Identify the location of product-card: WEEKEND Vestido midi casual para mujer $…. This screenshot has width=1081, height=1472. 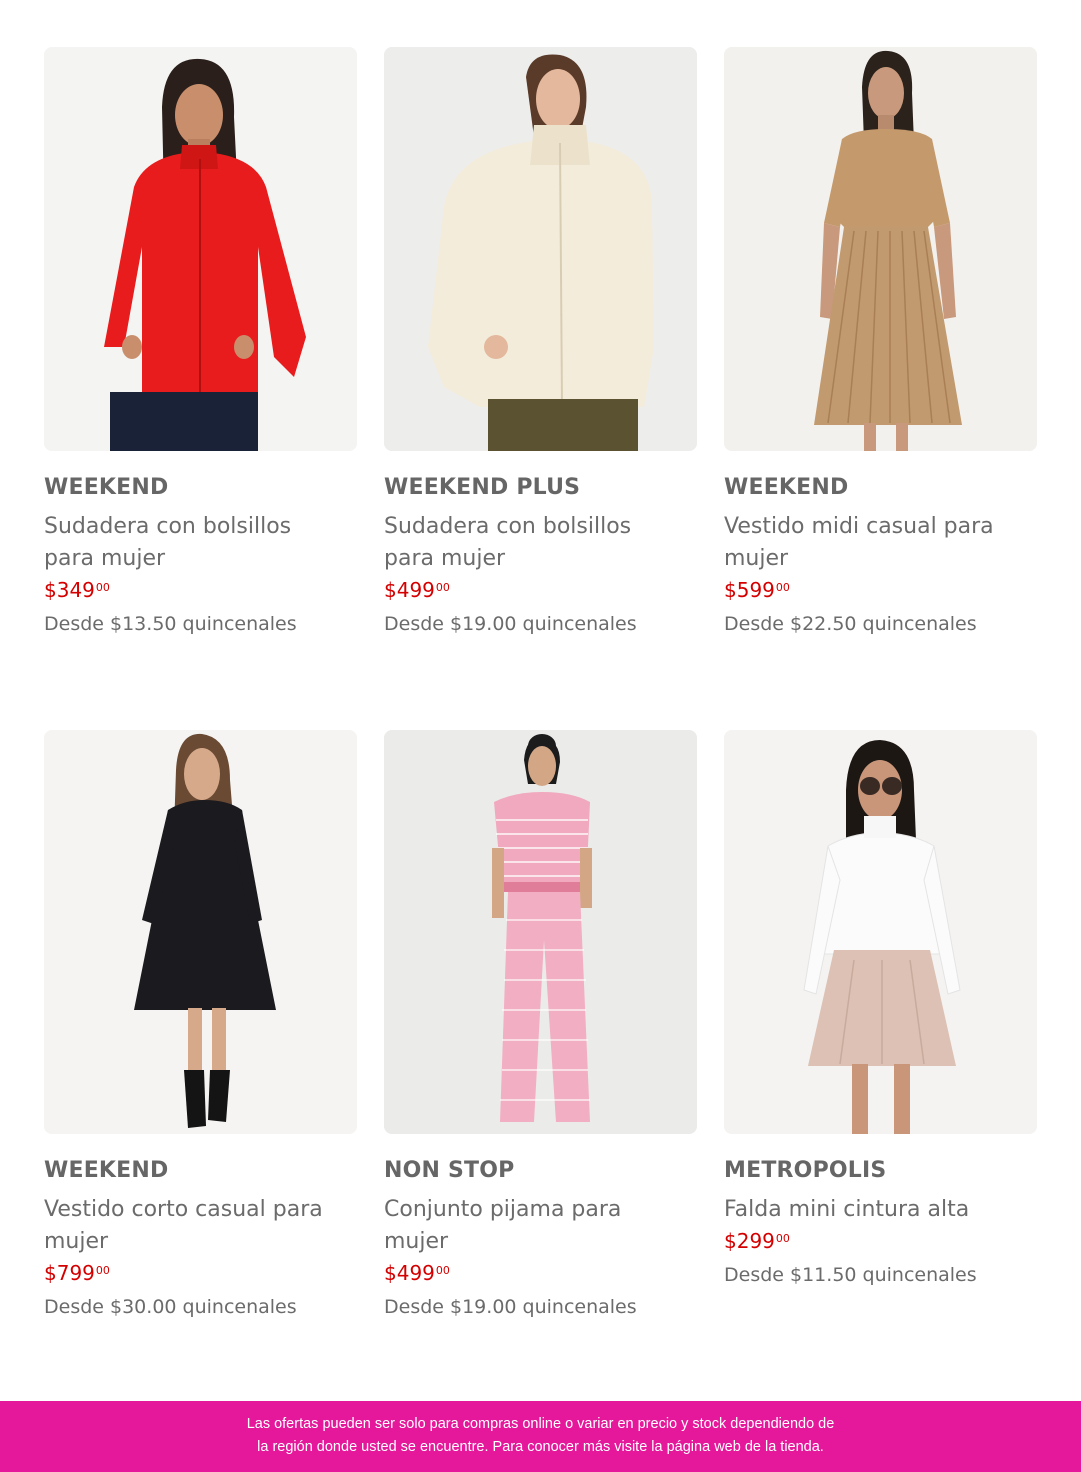
(880, 342).